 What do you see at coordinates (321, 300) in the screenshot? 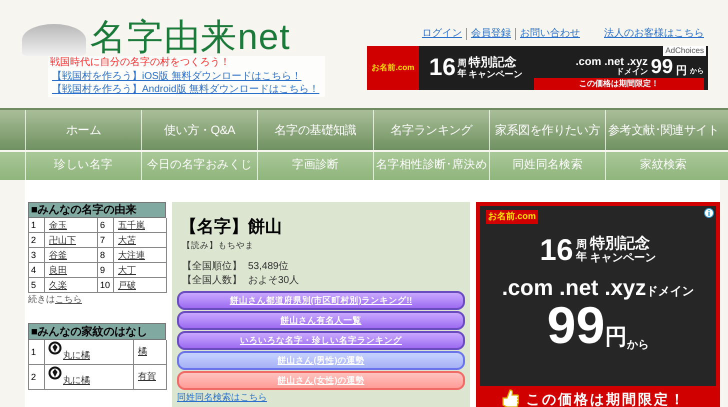
I see `link-button: 餅山さん都道府県別(市区町村別)ランキング!!` at bounding box center [321, 300].